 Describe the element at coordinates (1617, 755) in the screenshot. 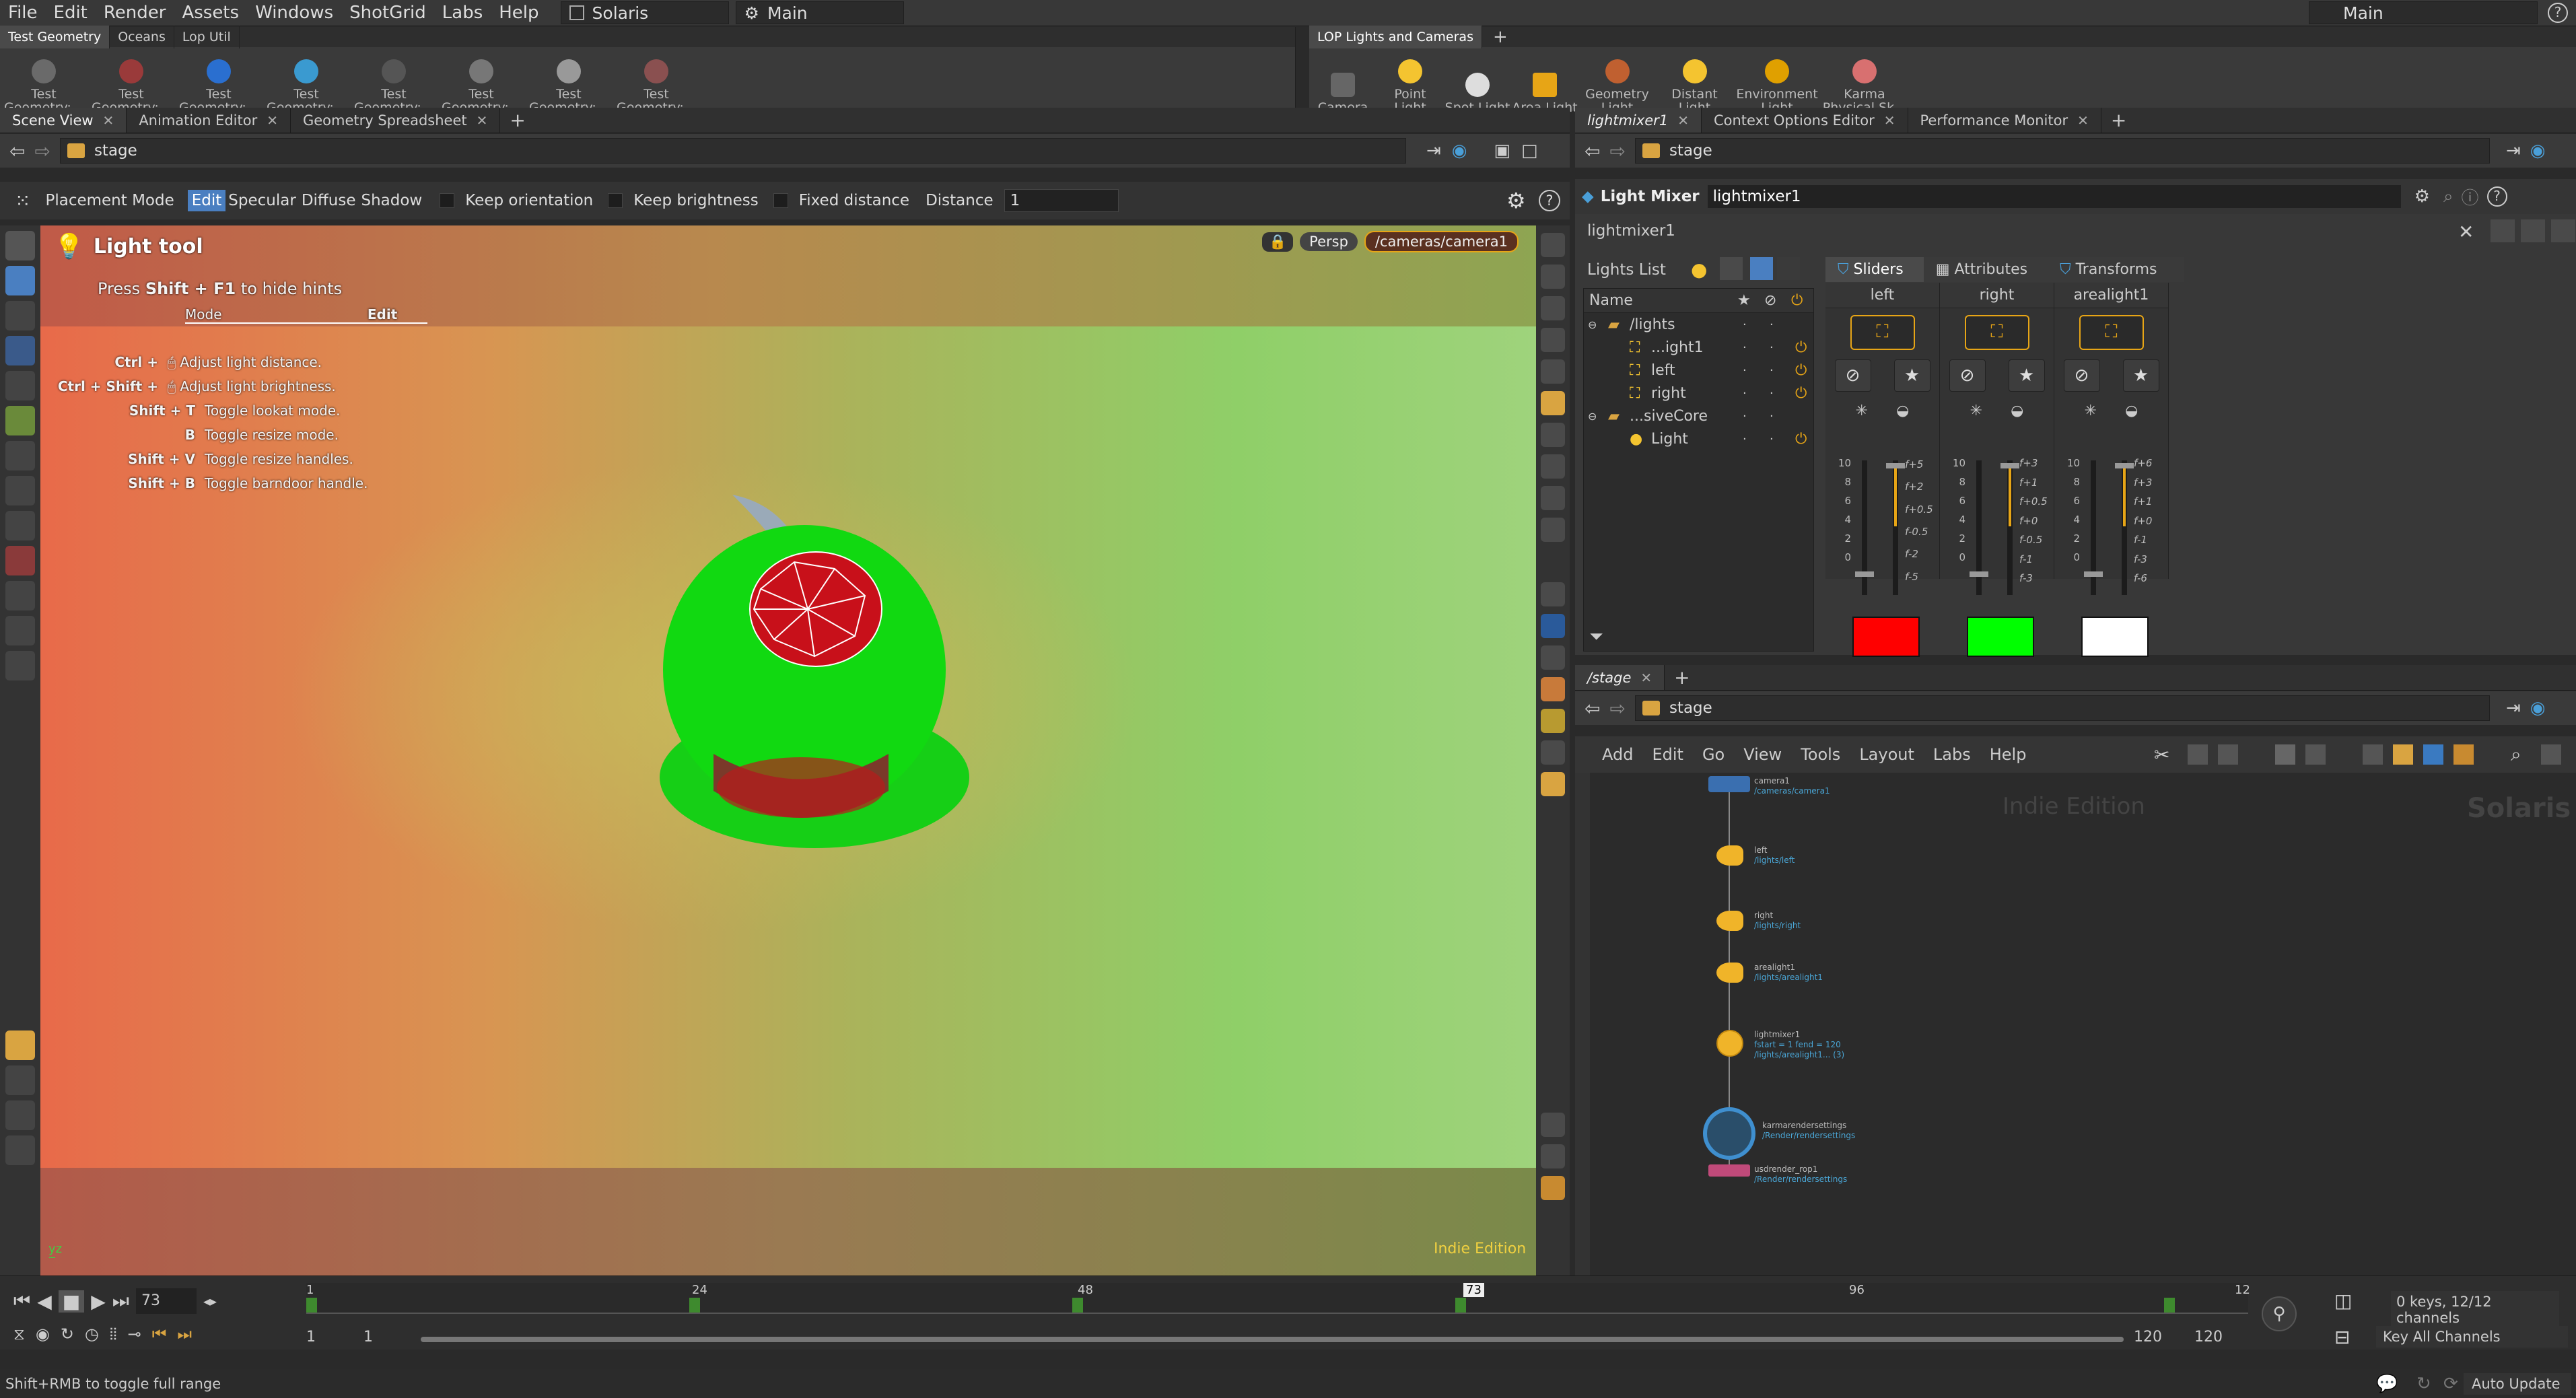

I see `net-menu-add: Add` at that location.